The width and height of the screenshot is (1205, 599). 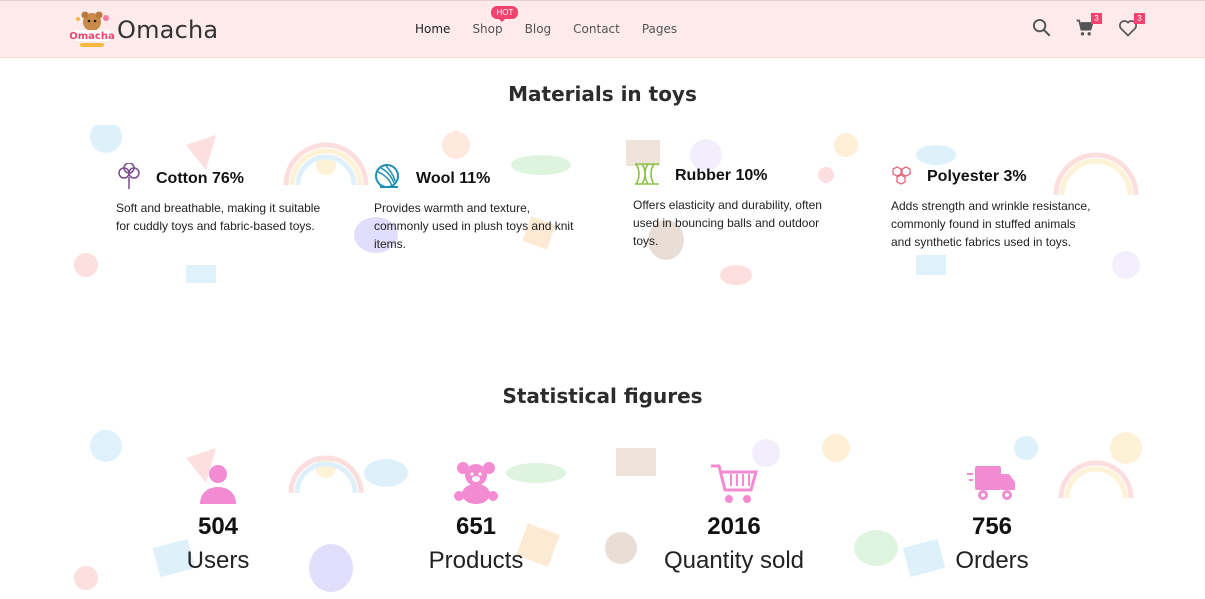 I want to click on material-name: Rubber 10%, so click(x=721, y=175).